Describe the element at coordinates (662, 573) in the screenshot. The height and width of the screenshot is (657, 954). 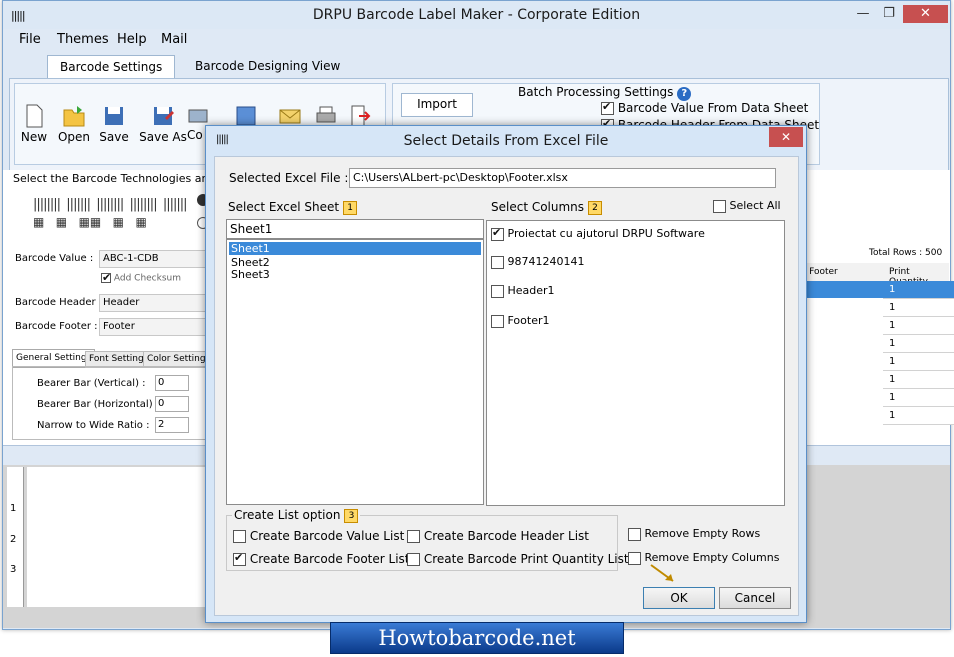
I see `arrow-pointer-icon` at that location.